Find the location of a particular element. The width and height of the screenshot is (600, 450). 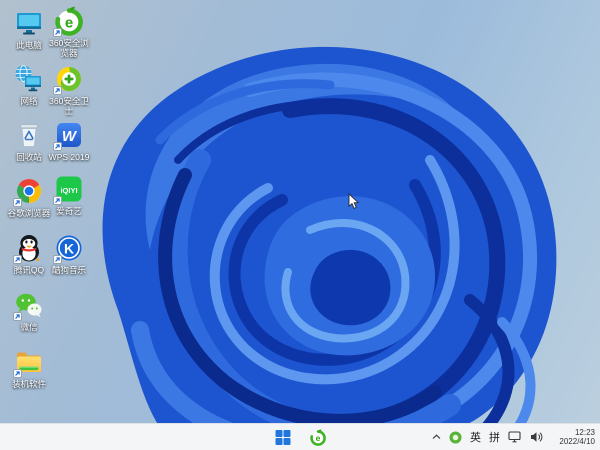

desktop-icon-360-browser: e 360安全浏览器 is located at coordinates (69, 32).